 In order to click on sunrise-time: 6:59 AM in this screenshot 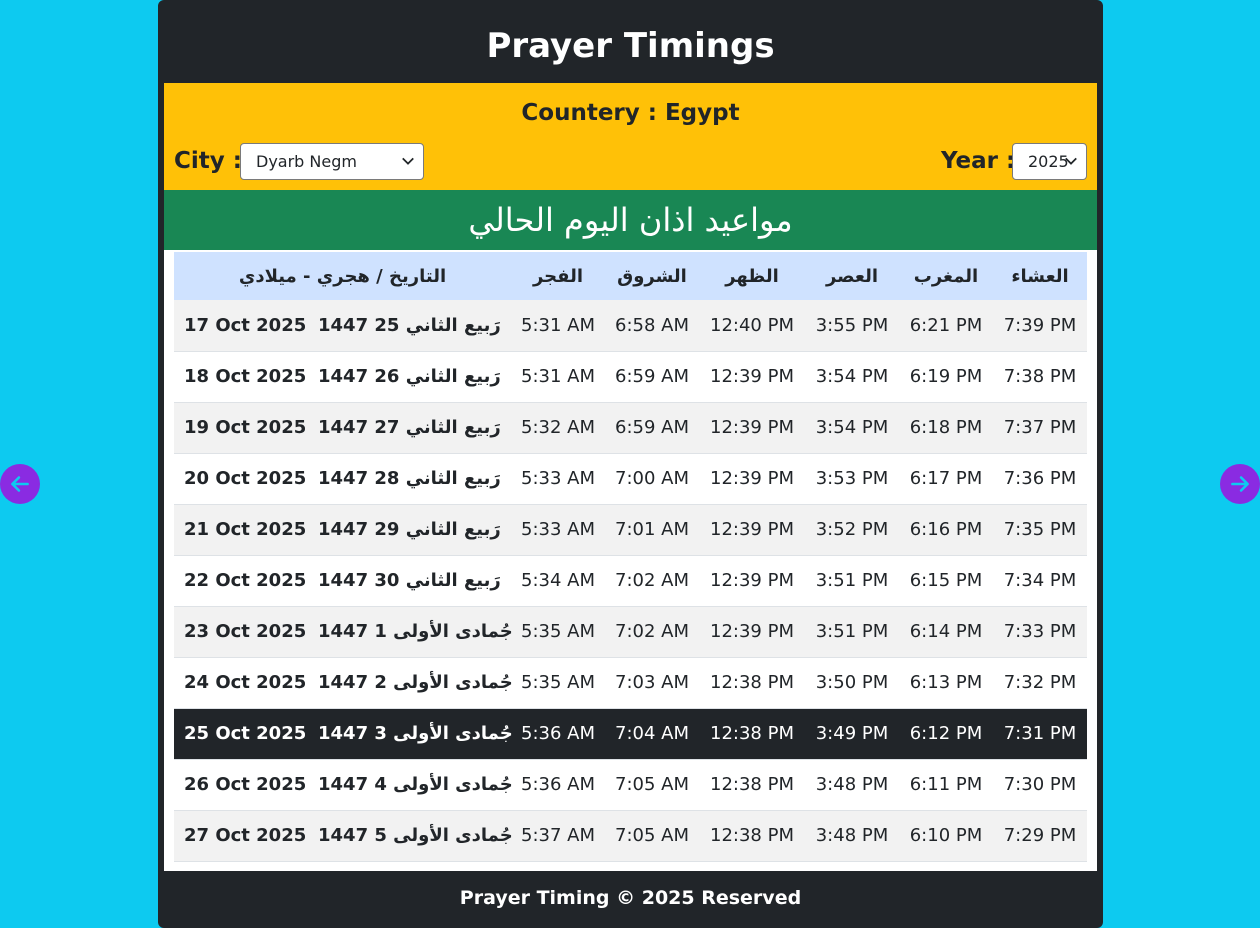, I will do `click(652, 376)`.